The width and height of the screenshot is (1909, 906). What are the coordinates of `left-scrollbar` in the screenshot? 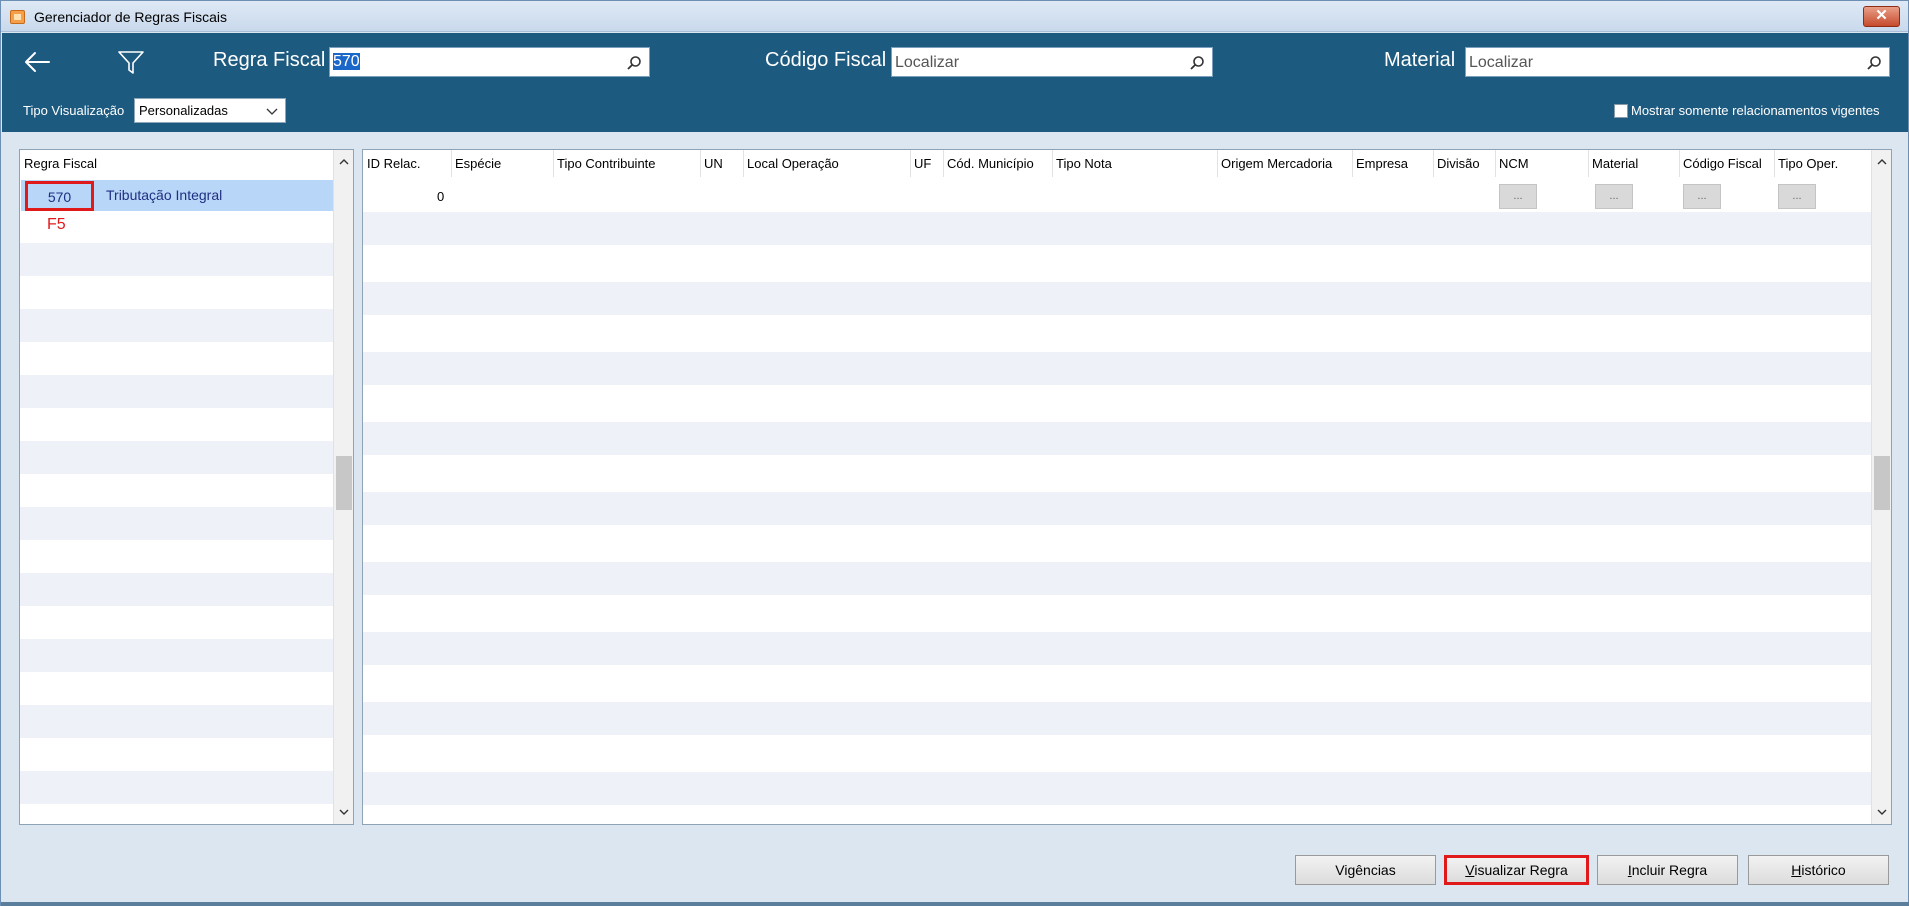 It's located at (343, 487).